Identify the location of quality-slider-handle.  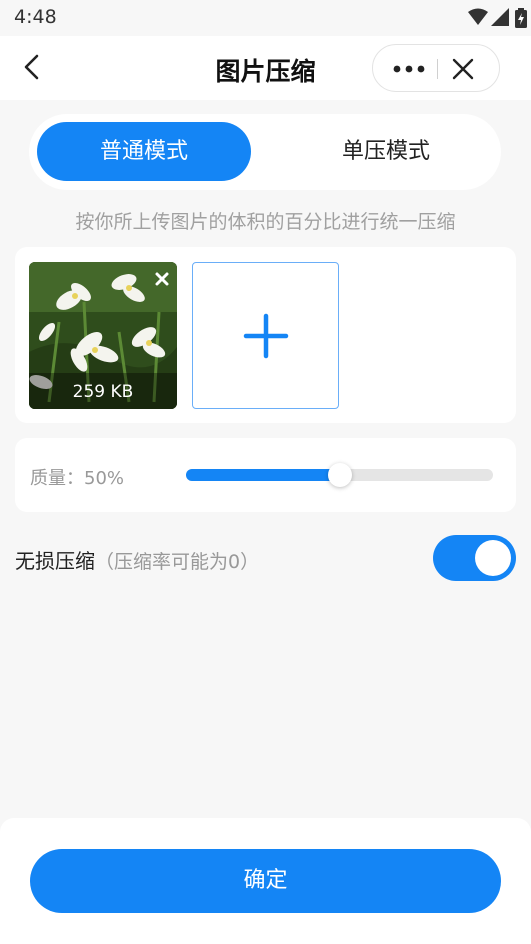
(339, 475).